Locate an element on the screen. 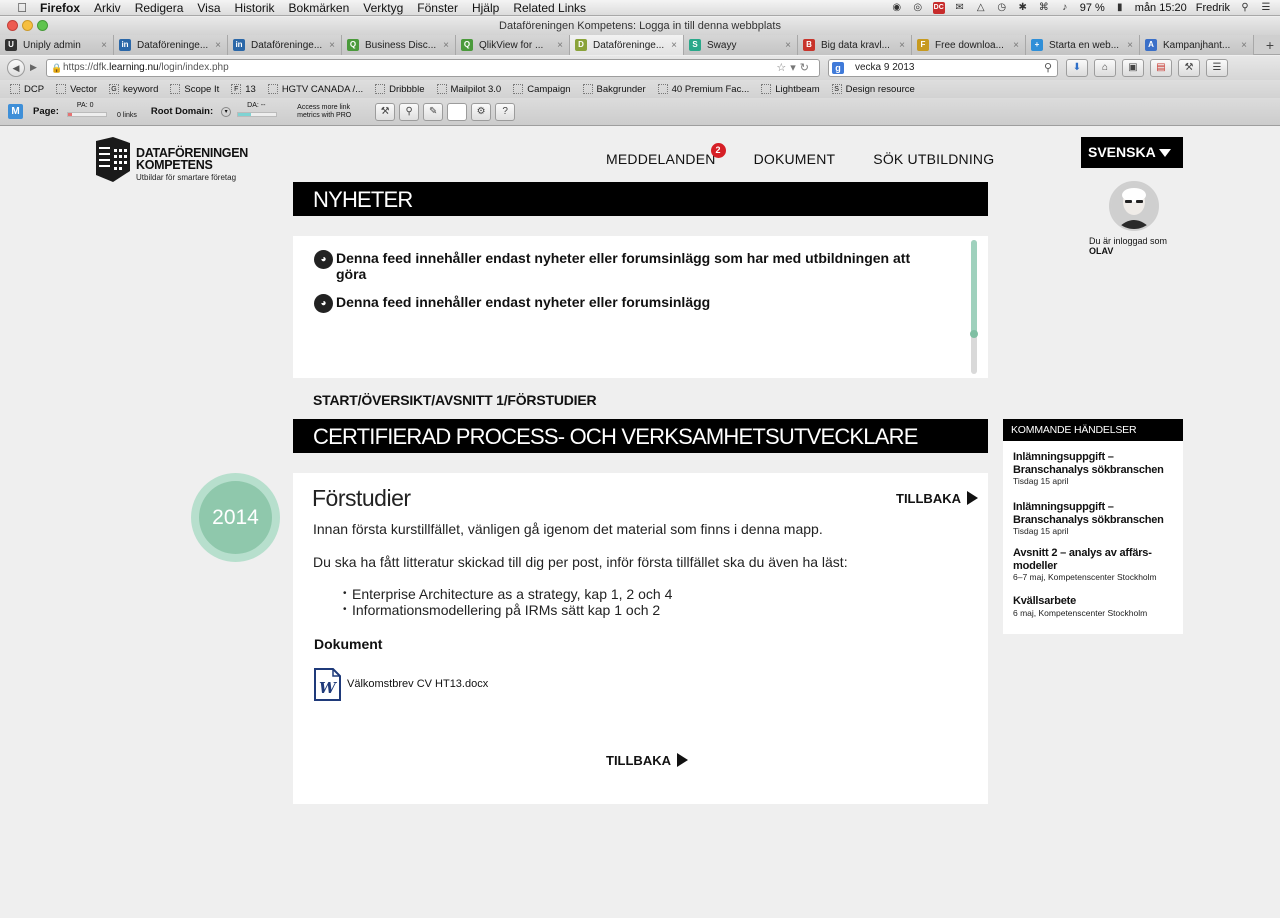 The width and height of the screenshot is (1280, 918). screen-icon: ▣ is located at coordinates (1133, 68).